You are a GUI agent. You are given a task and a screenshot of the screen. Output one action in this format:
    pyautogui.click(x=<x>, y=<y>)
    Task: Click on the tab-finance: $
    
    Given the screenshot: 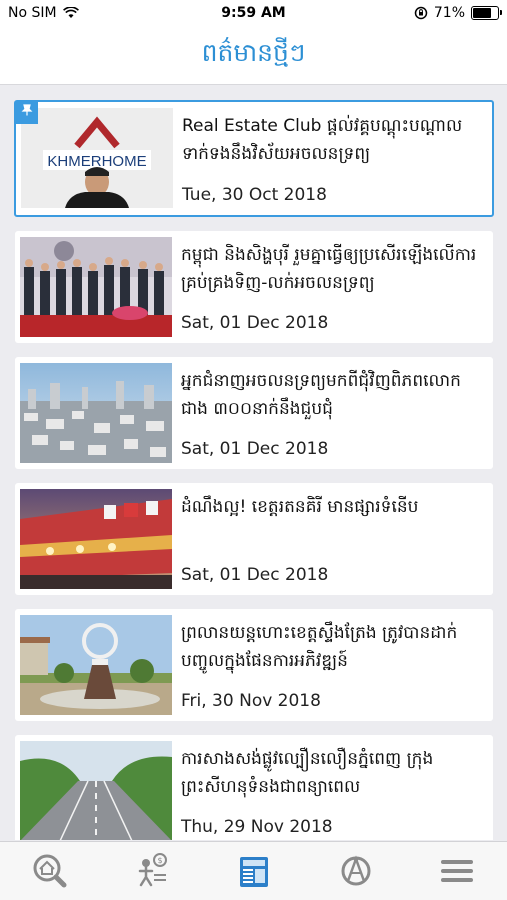 What is the action you would take?
    pyautogui.click(x=152, y=871)
    